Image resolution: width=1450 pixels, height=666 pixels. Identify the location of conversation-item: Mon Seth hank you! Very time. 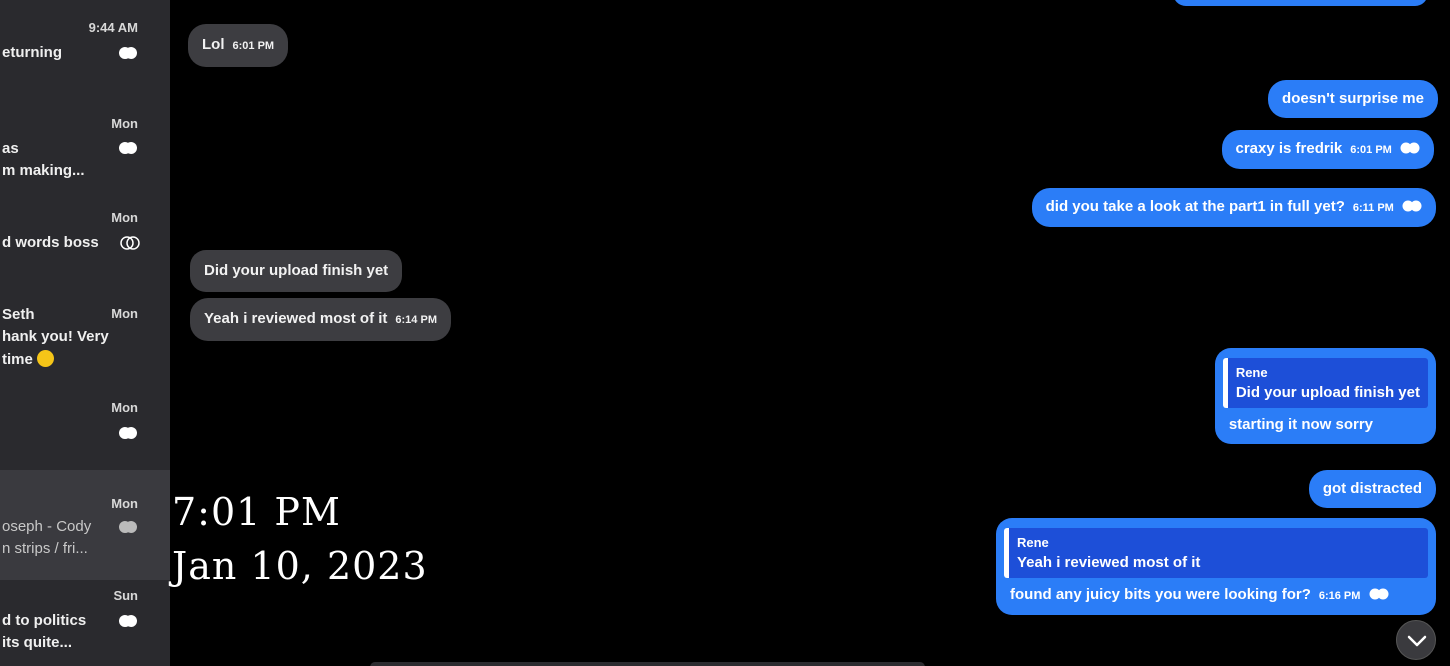
(85, 340).